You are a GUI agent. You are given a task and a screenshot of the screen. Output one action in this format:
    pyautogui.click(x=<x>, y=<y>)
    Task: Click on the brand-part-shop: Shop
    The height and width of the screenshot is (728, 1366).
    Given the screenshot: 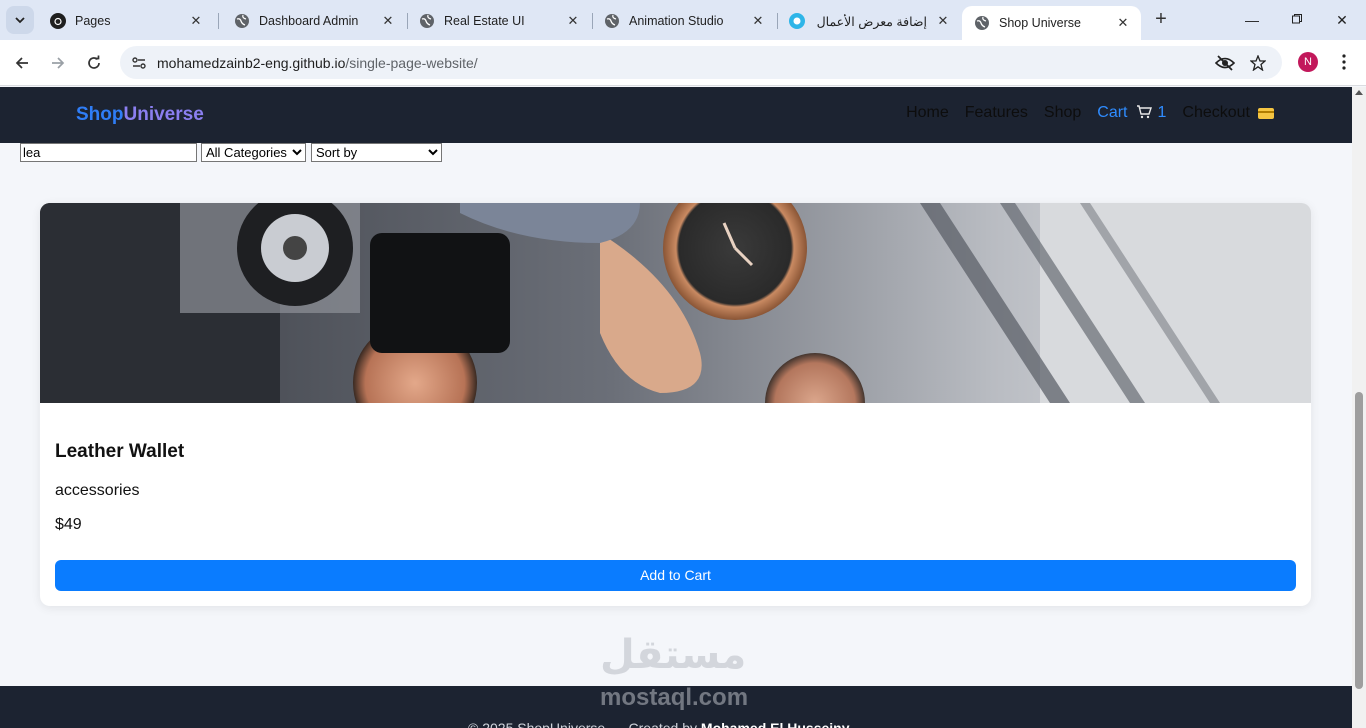 What is the action you would take?
    pyautogui.click(x=100, y=114)
    